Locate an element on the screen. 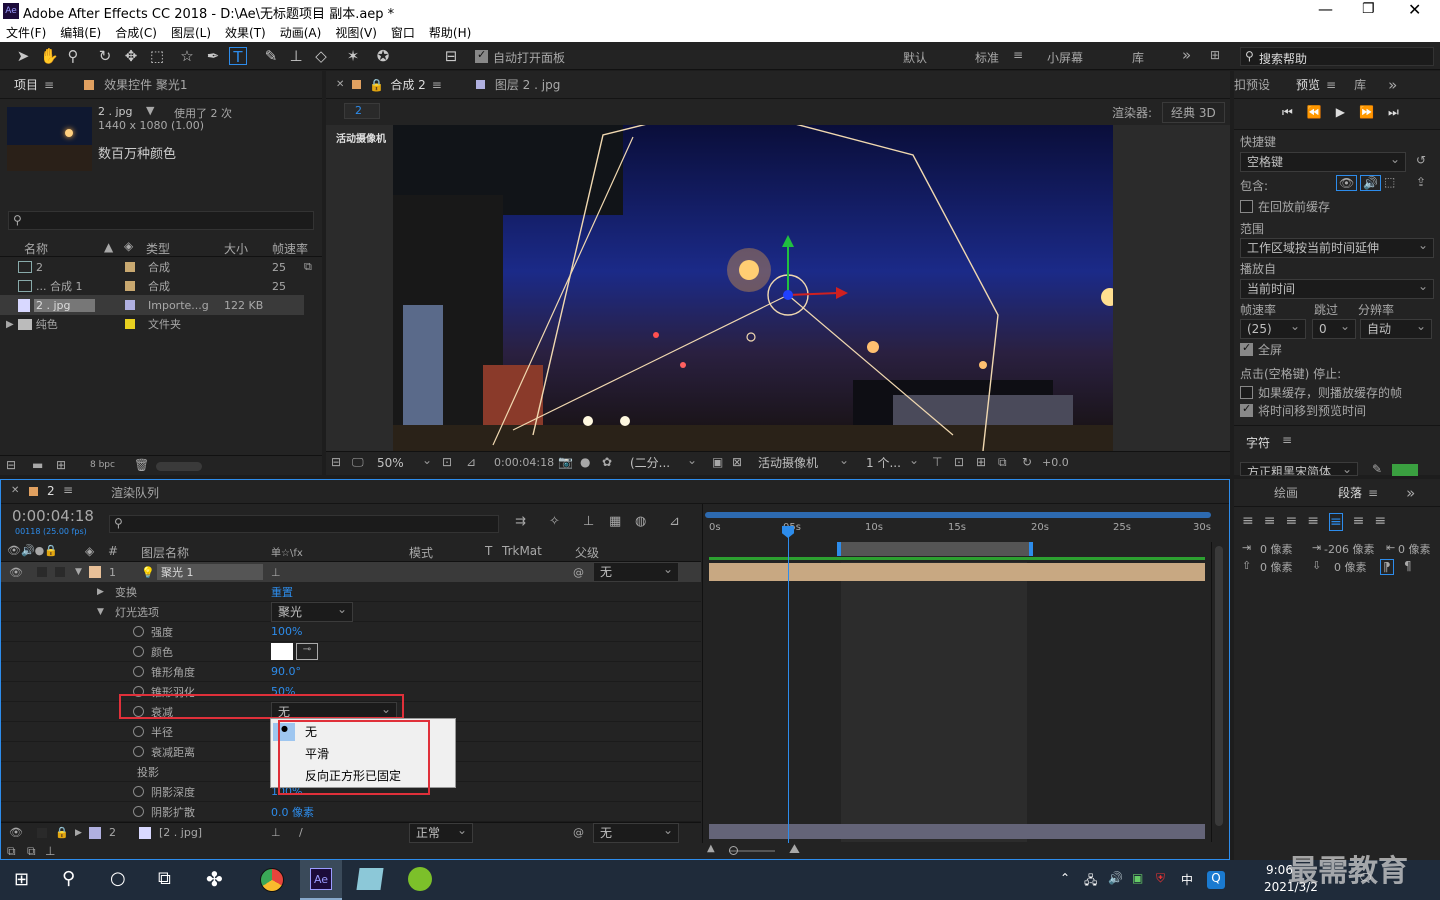  layer-row-spotlight: 👁 ▼ 1 💡 聚光 1 ⊥ @ 无 is located at coordinates (351, 571).